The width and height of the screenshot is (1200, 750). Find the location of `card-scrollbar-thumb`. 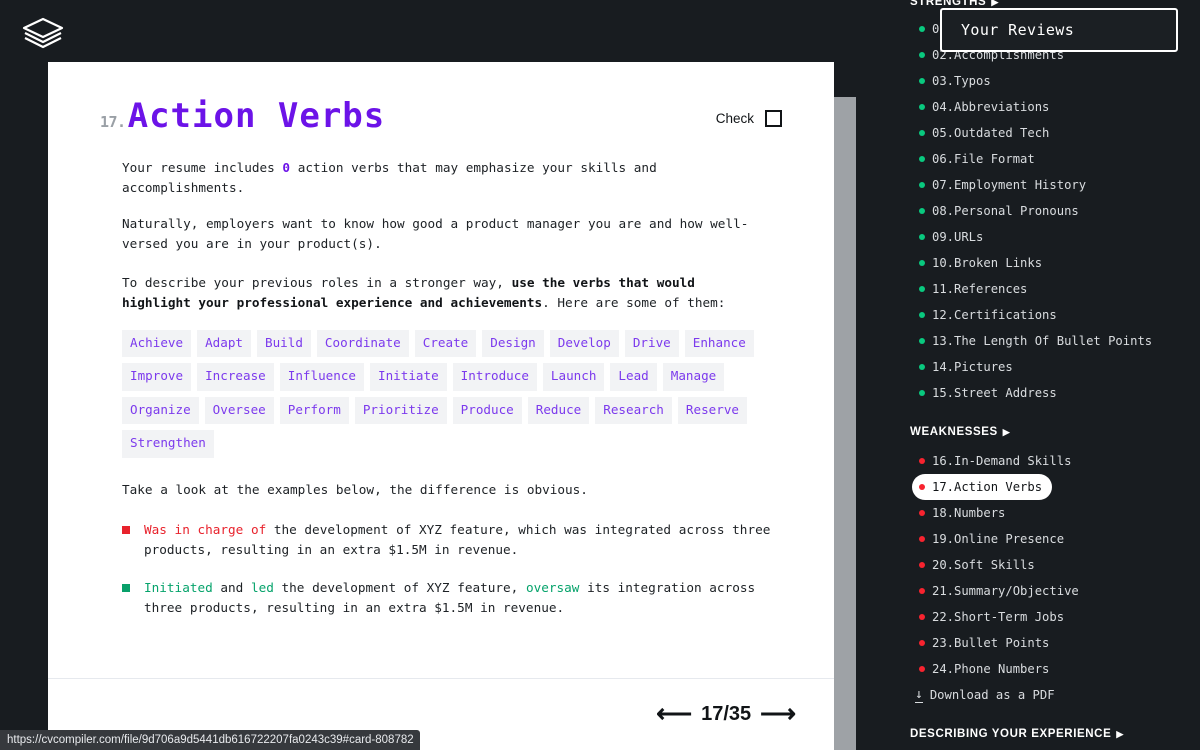

card-scrollbar-thumb is located at coordinates (845, 423).